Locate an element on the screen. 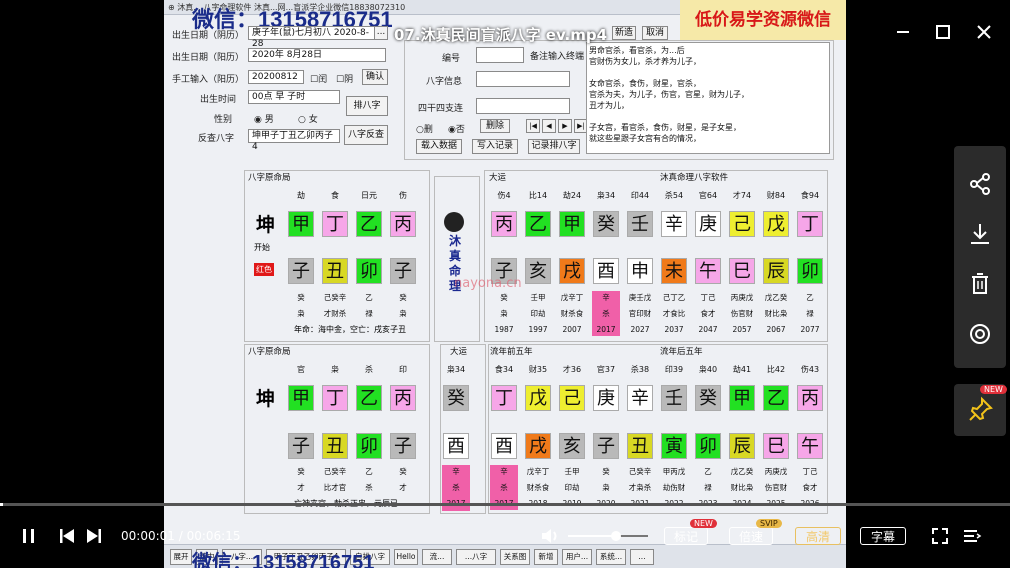  yin-checkbox: ☐阴 is located at coordinates (344, 78).